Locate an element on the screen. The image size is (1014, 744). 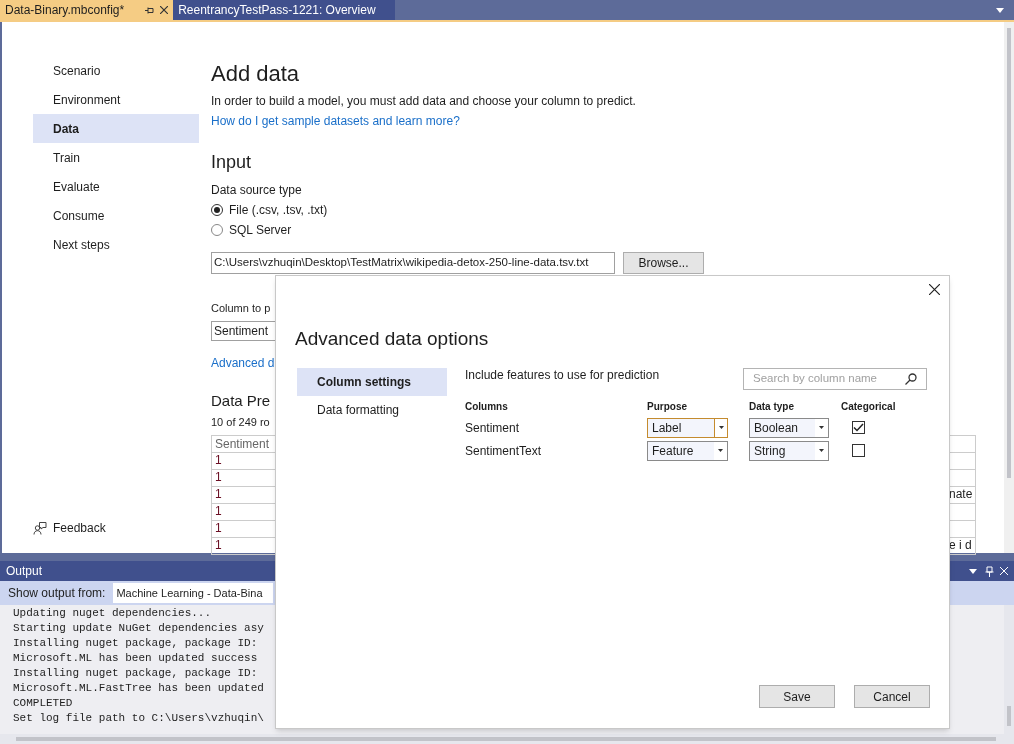
section-heading: Input is located at coordinates (232, 162).